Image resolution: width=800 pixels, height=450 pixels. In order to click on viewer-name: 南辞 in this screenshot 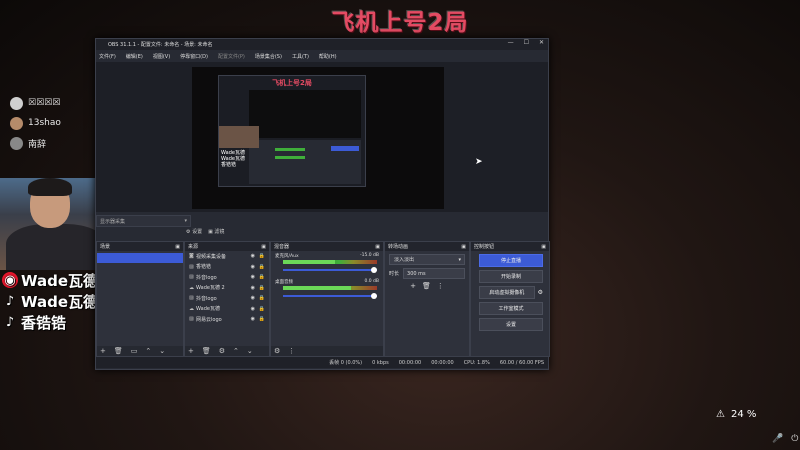, I will do `click(37, 144)`.